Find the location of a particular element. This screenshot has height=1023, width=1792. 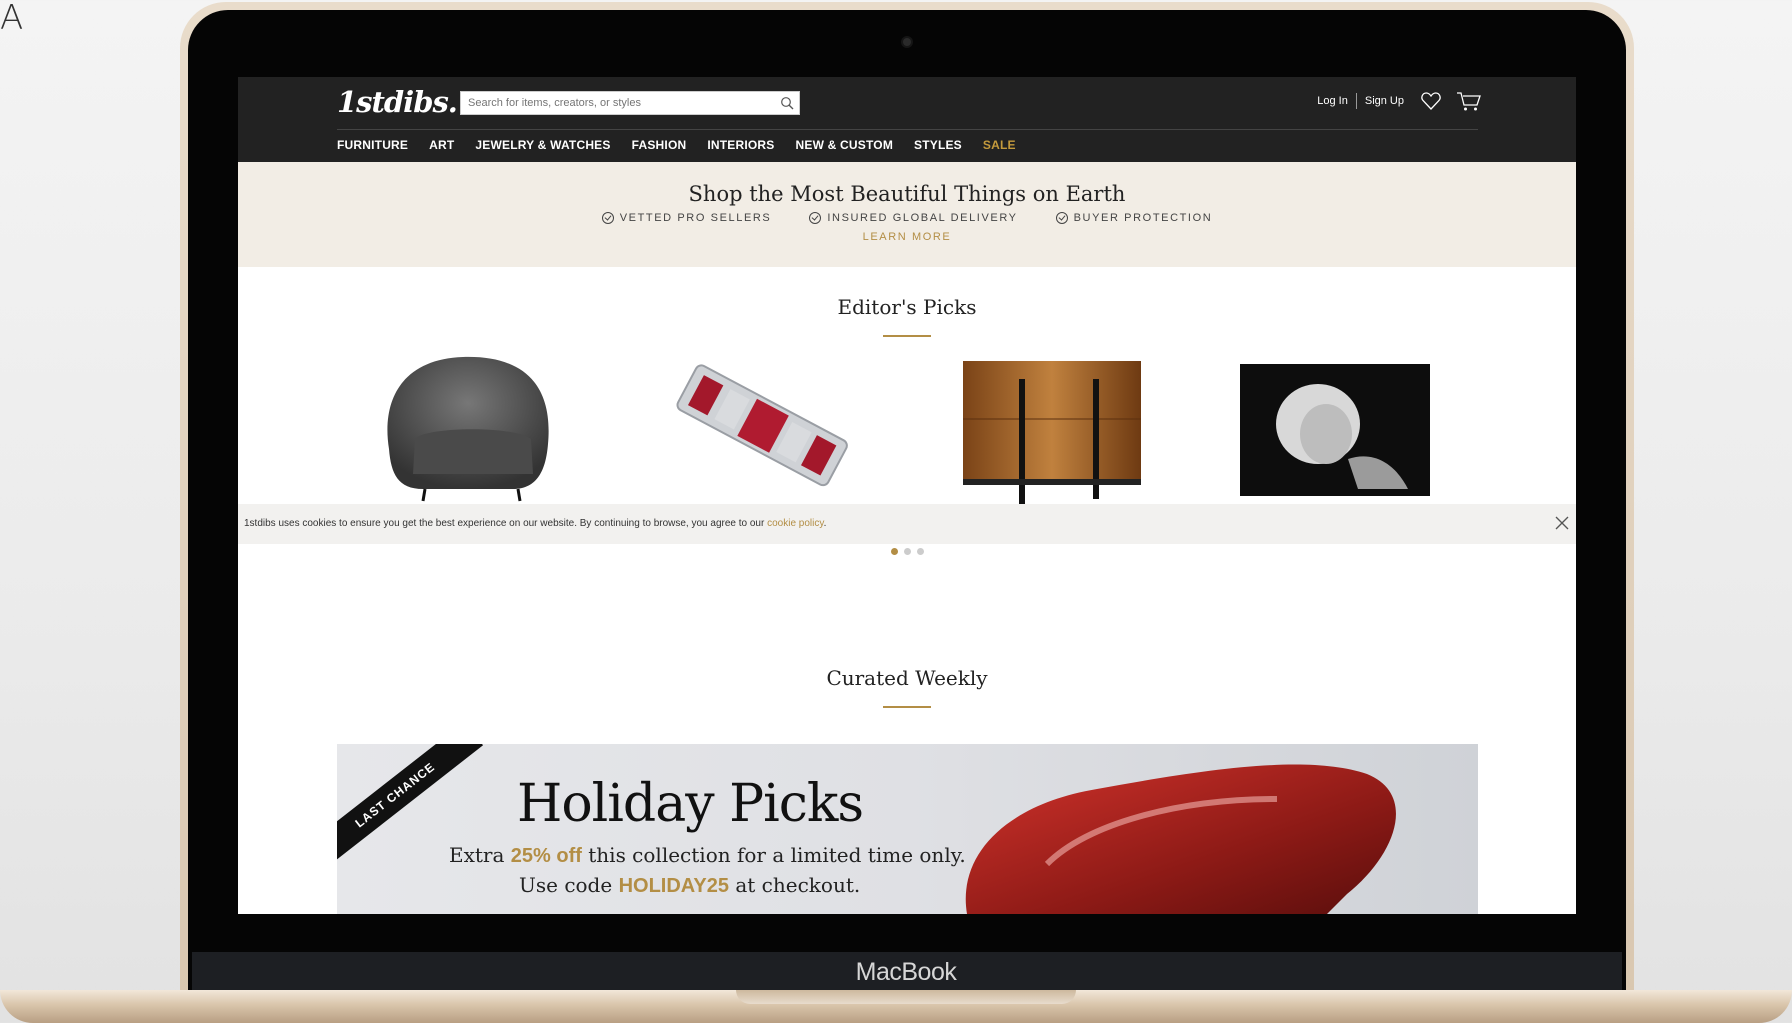

cart-icon is located at coordinates (1469, 101).